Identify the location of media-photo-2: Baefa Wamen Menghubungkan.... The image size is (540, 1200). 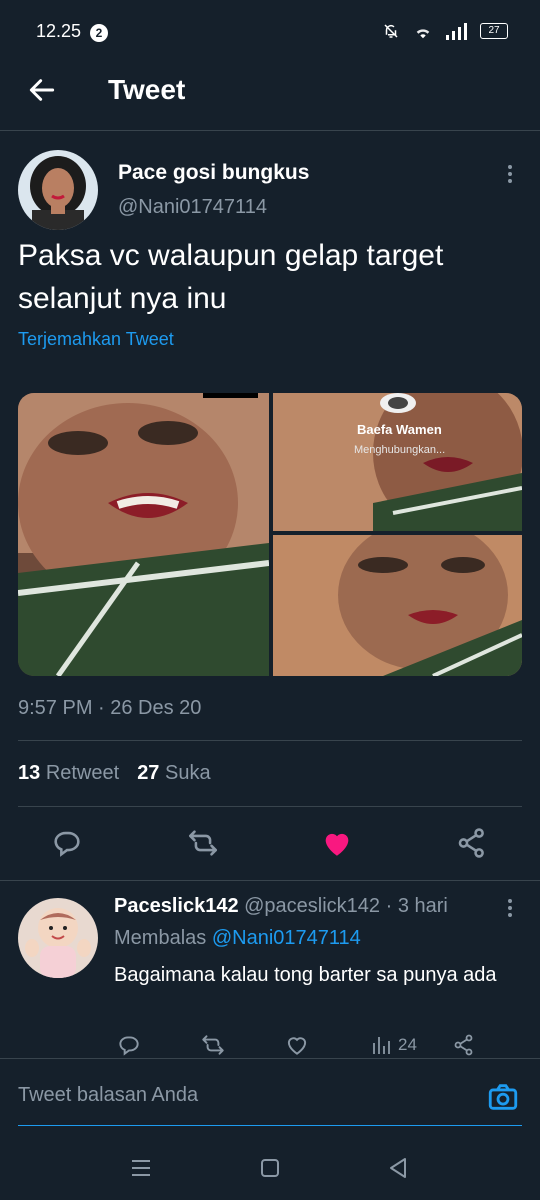
(397, 462).